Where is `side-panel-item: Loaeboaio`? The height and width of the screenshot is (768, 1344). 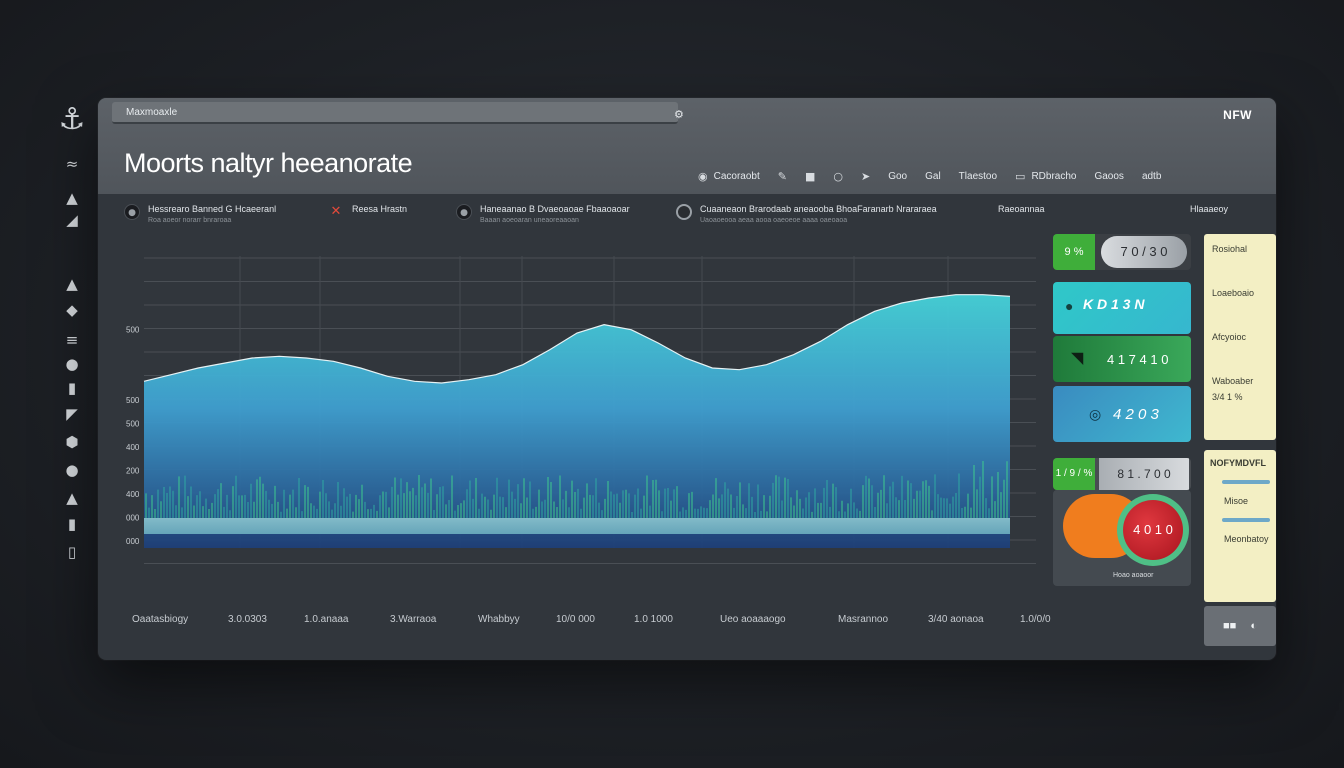 side-panel-item: Loaeboaio is located at coordinates (1240, 293).